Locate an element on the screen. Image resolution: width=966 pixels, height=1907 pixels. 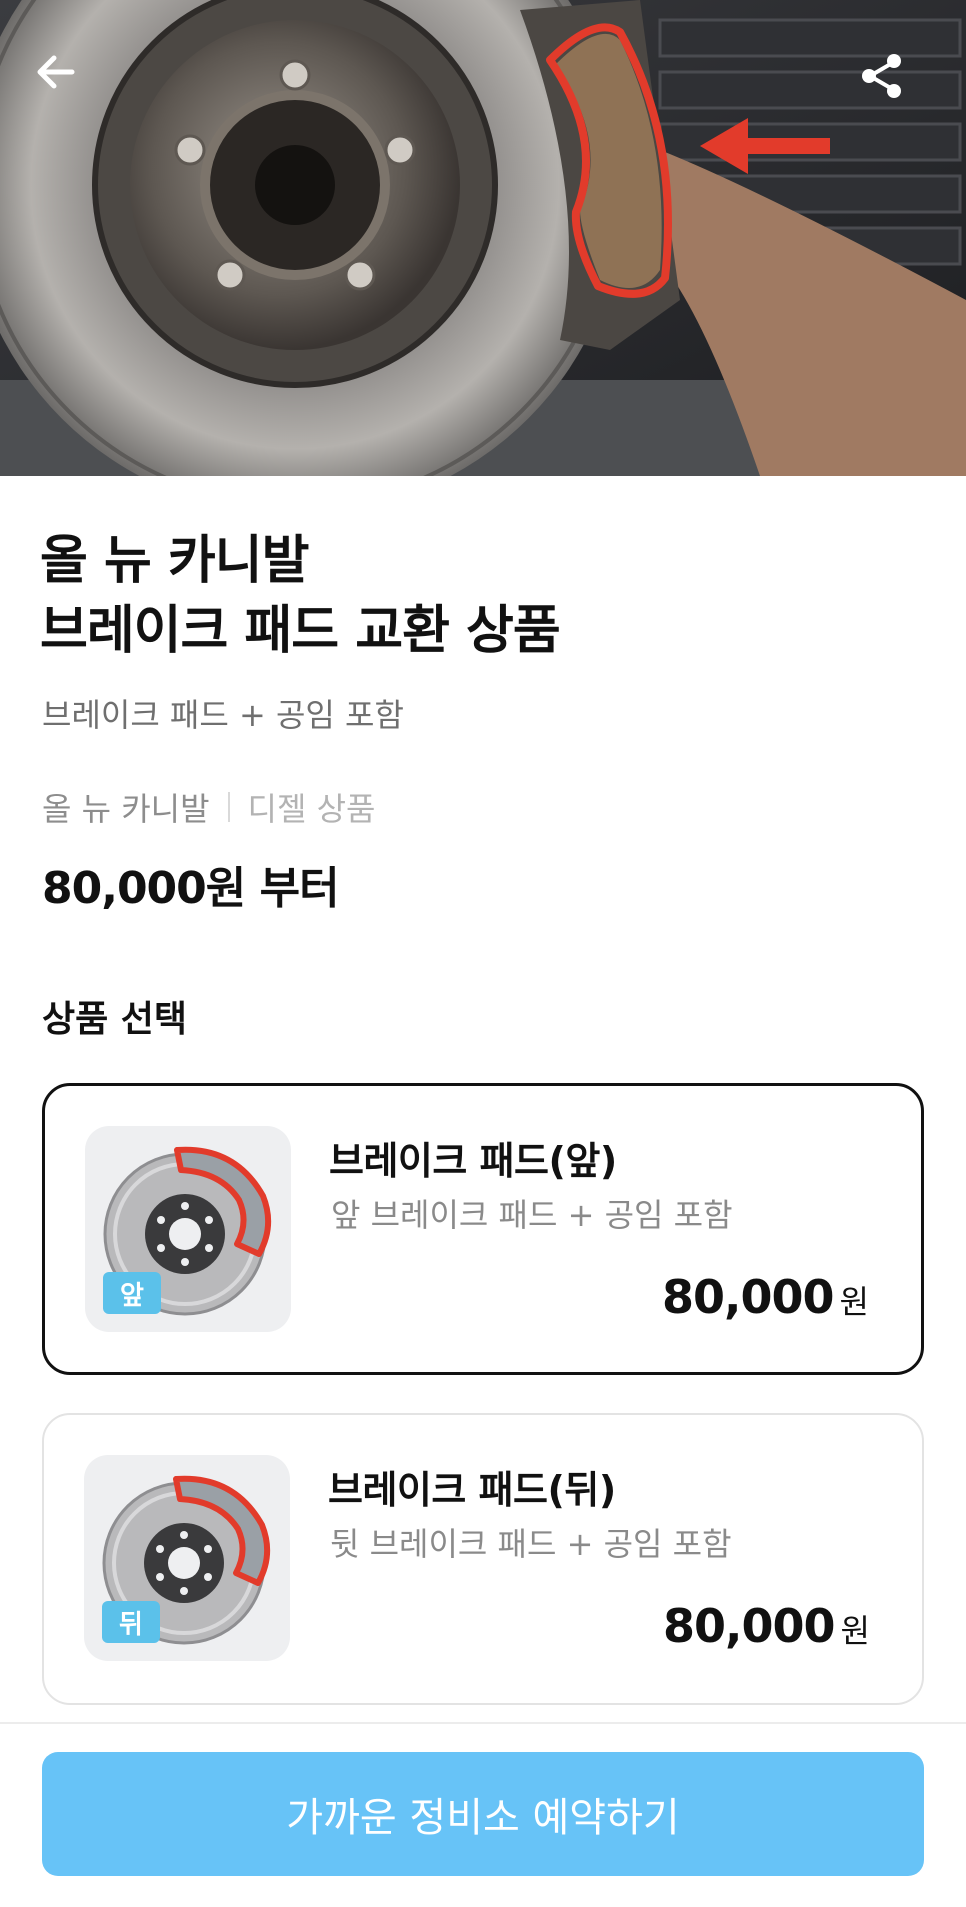
vehicle-model: 올 뉴 카니발 is located at coordinates (126, 809).